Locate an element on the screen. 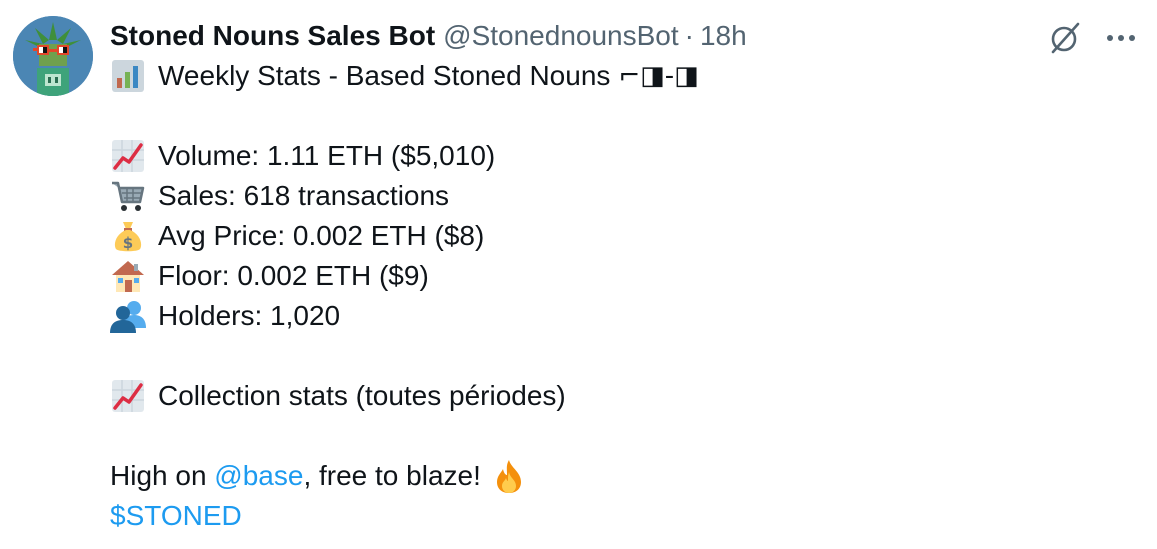 The image size is (1157, 549). stat-line-sales: Sales: 618 transactions is located at coordinates (615, 196).